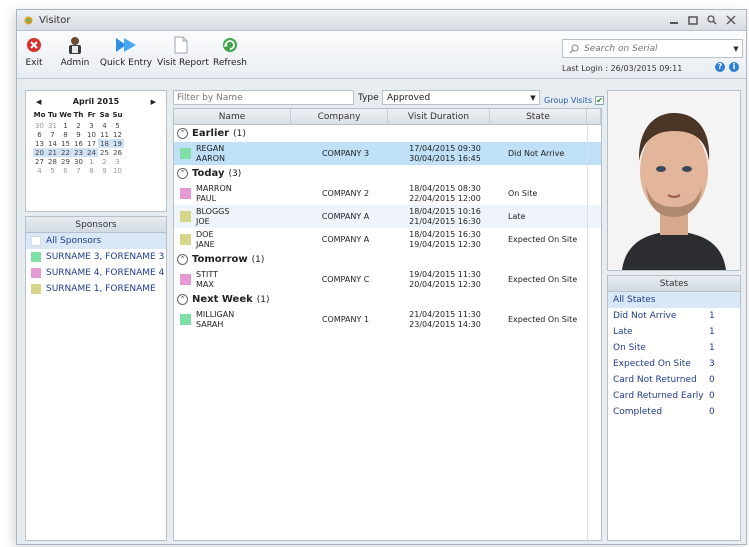  What do you see at coordinates (65, 152) in the screenshot?
I see `calendar-day: 22` at bounding box center [65, 152].